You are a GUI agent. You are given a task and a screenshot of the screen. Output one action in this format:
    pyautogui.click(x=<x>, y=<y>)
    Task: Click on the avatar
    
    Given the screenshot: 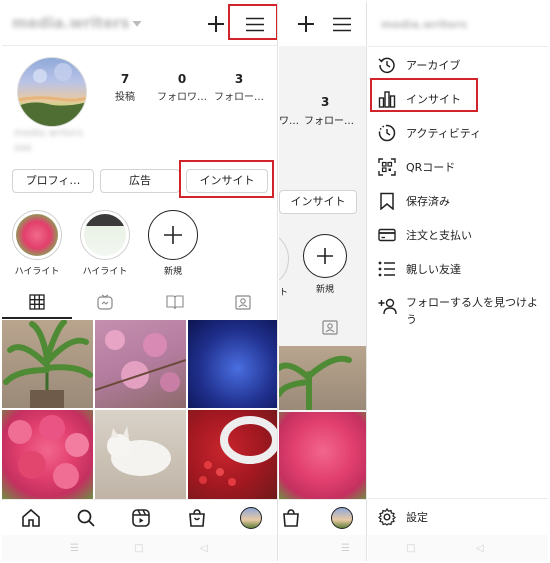 What is the action you would take?
    pyautogui.click(x=52, y=92)
    